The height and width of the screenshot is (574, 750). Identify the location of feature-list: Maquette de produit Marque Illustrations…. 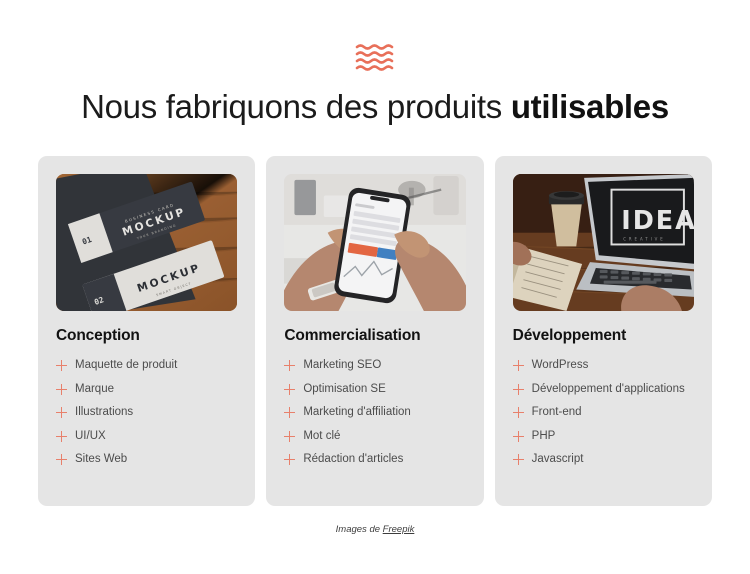
(146, 417).